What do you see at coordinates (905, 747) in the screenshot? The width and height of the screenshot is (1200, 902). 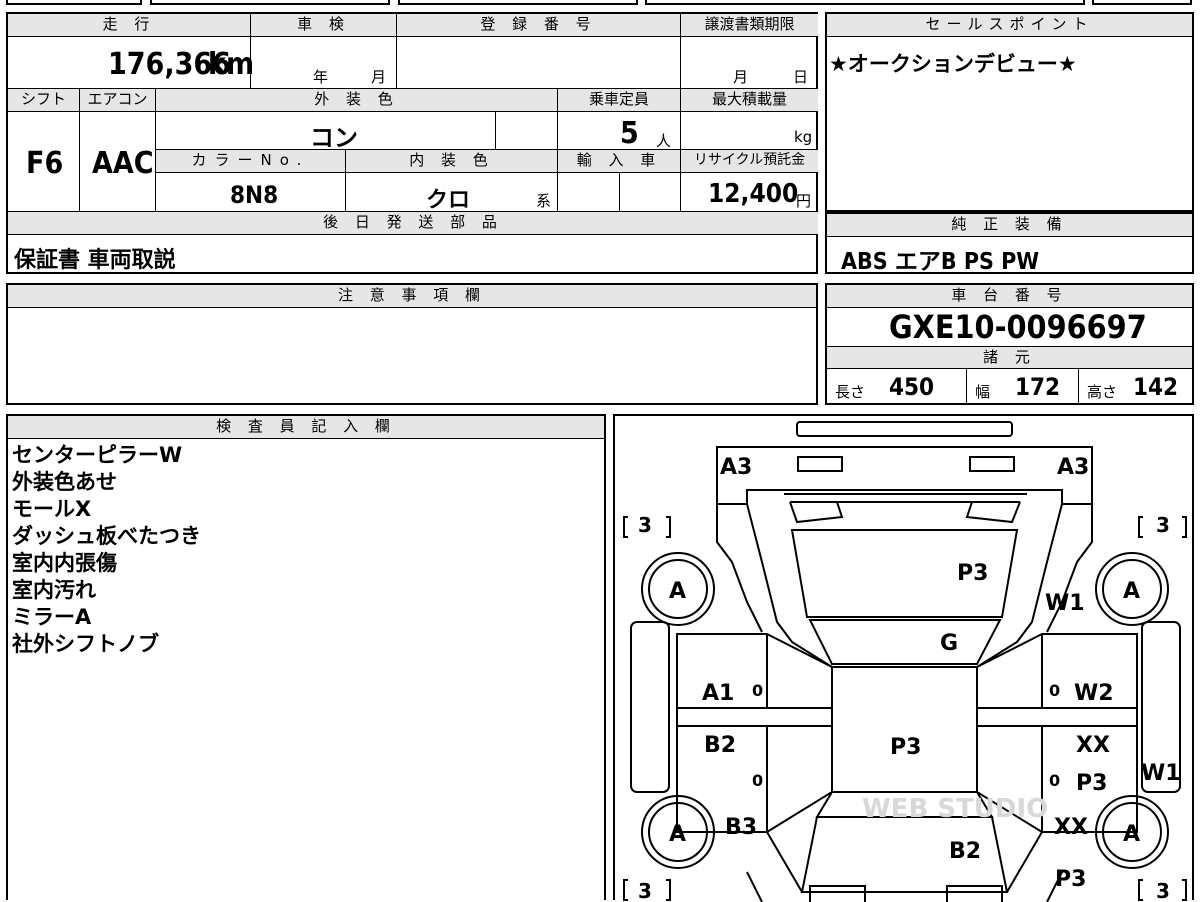 I see `roof-grade: P3` at bounding box center [905, 747].